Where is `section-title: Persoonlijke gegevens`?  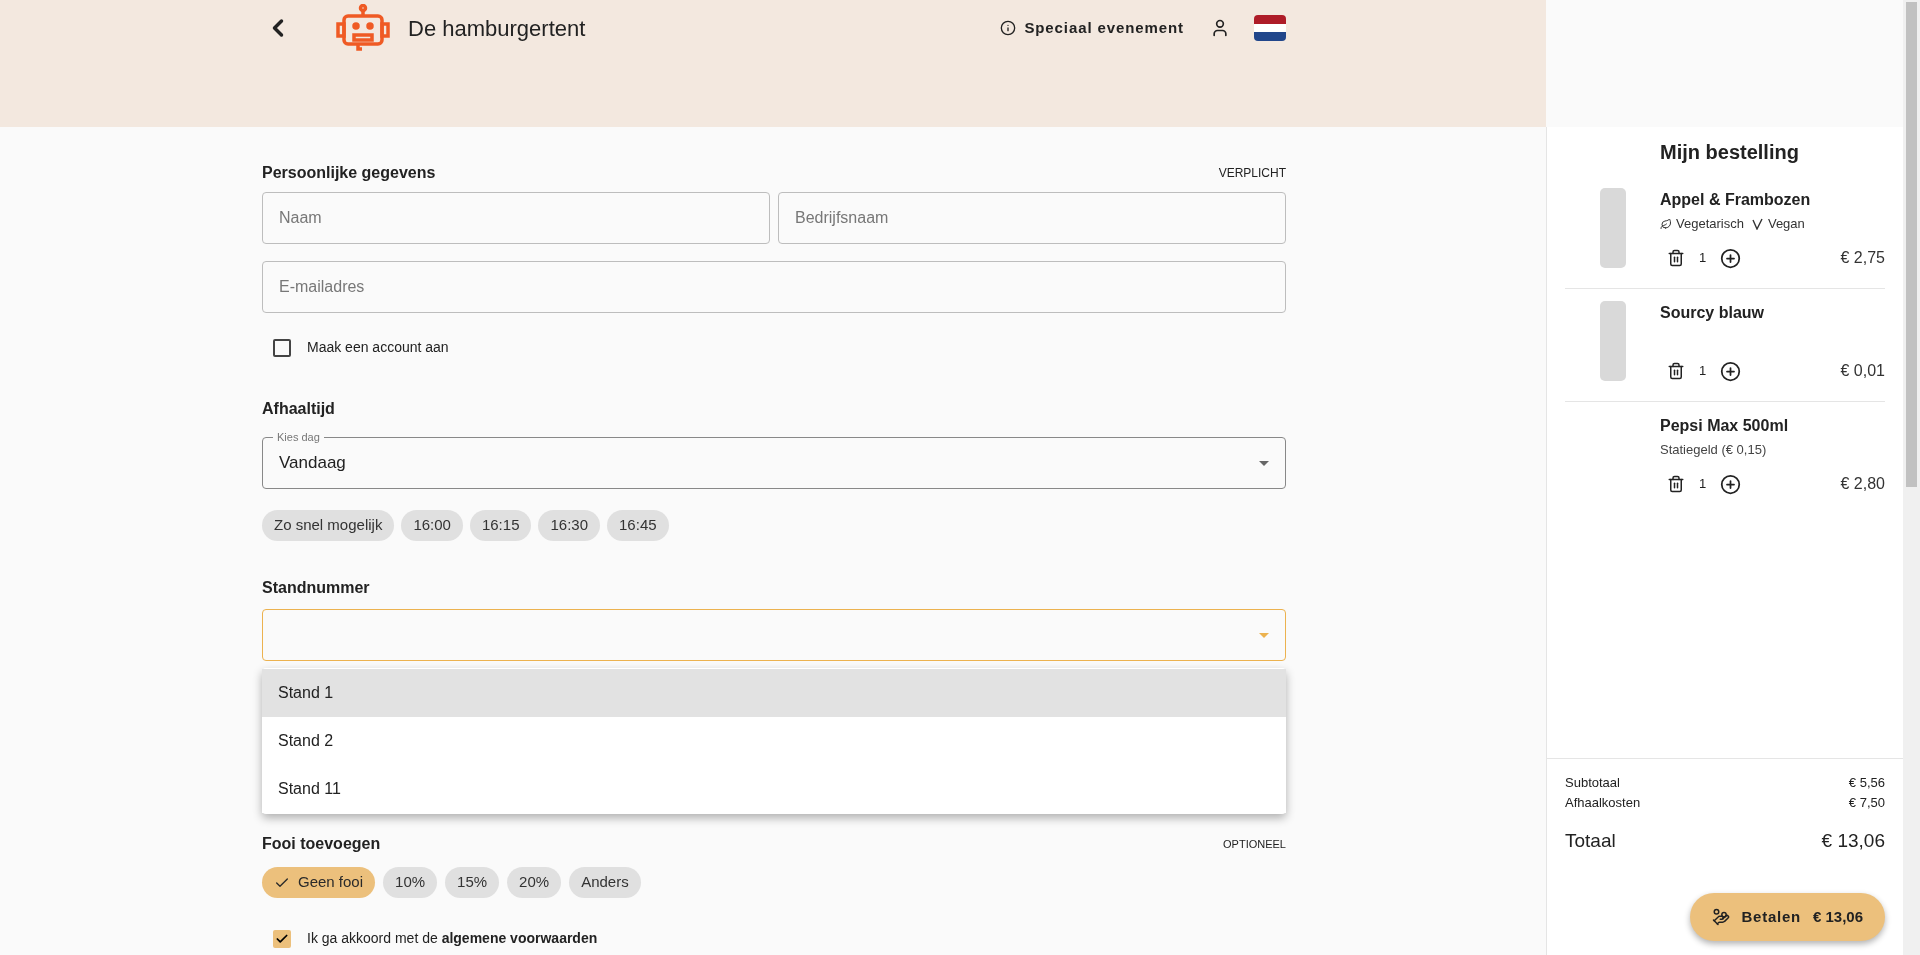
section-title: Persoonlijke gegevens is located at coordinates (349, 173).